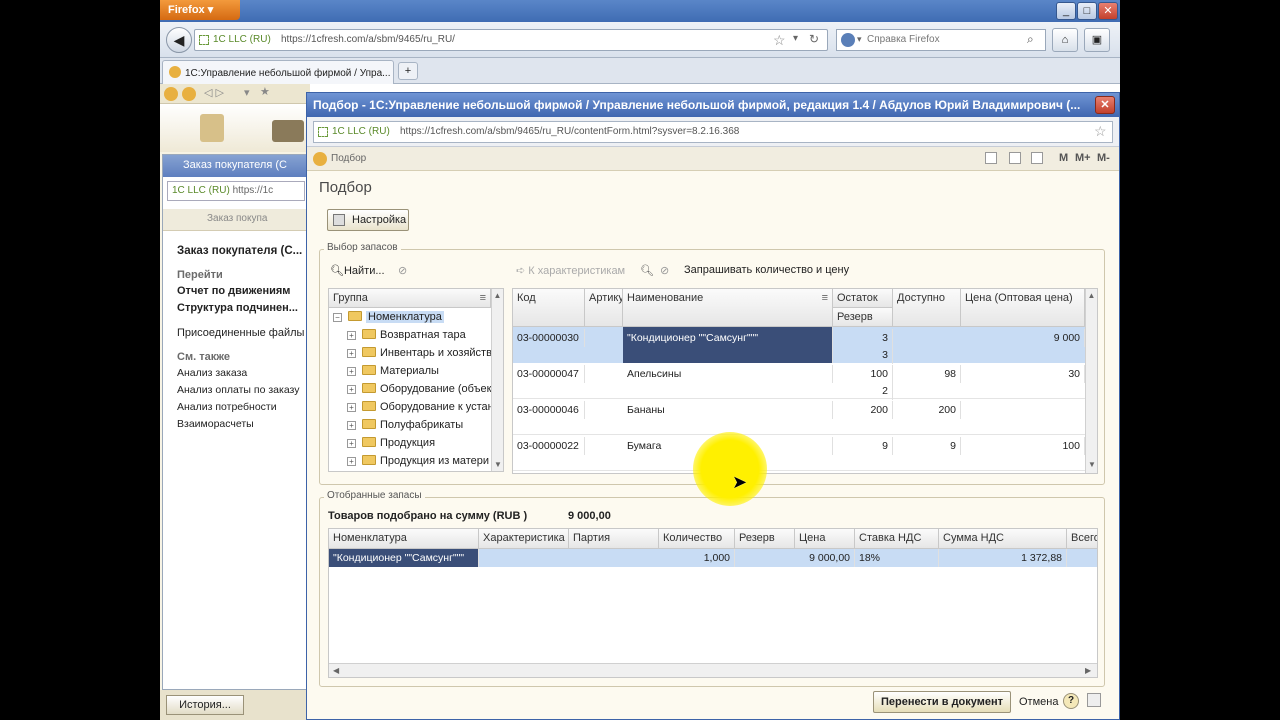 The width and height of the screenshot is (1280, 720). Describe the element at coordinates (215, 424) in the screenshot. I see `link-settlements: Взаиморасчеты` at that location.